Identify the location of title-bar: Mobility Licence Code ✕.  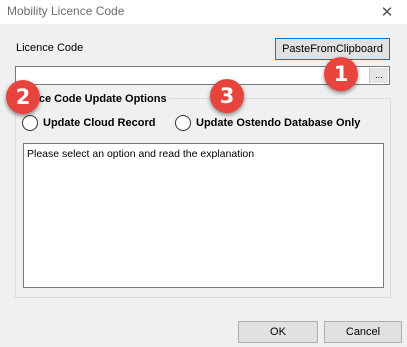
(203, 12).